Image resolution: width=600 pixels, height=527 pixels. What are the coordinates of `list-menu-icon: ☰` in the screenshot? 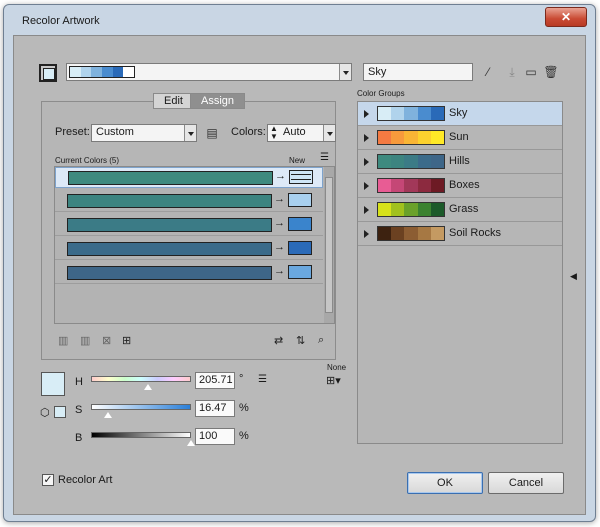 It's located at (324, 157).